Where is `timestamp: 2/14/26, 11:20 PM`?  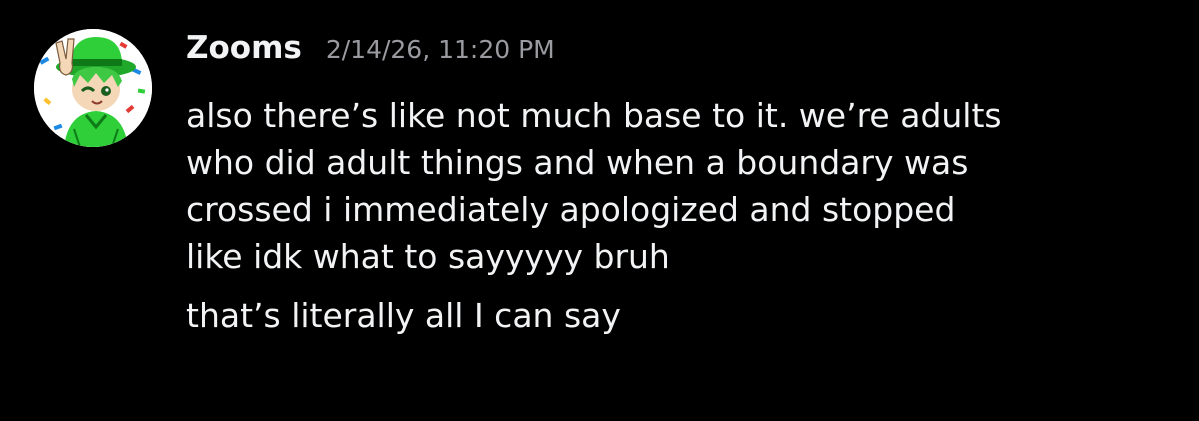
timestamp: 2/14/26, 11:20 PM is located at coordinates (440, 49).